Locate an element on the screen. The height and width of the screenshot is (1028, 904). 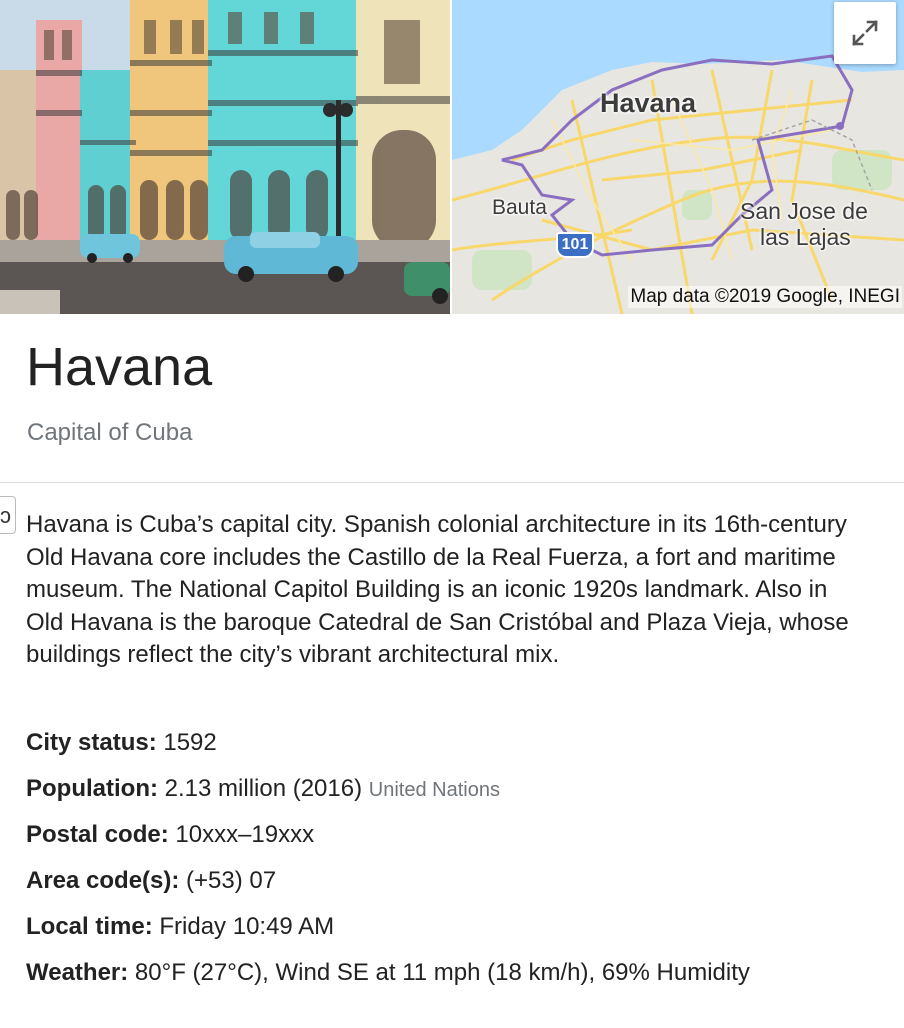
expand-arrows-icon is located at coordinates (865, 33).